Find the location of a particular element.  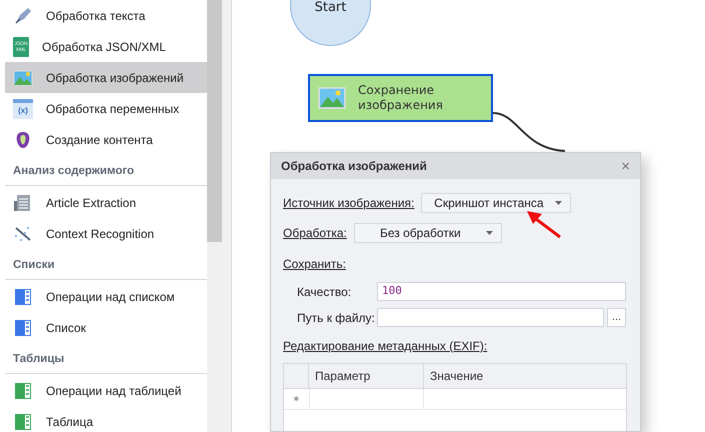

sidebar-item: Обработка текста is located at coordinates (106, 15).